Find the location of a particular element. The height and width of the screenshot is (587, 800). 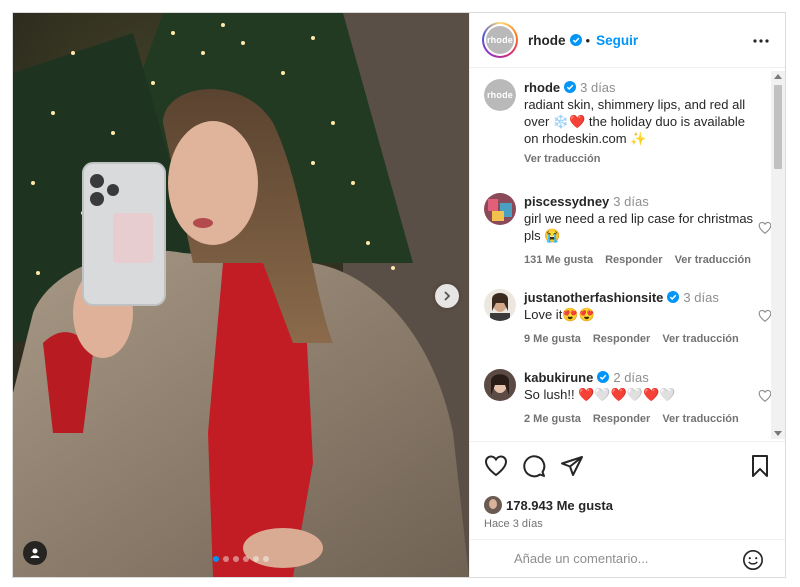

carousel-indicator is located at coordinates (241, 559).